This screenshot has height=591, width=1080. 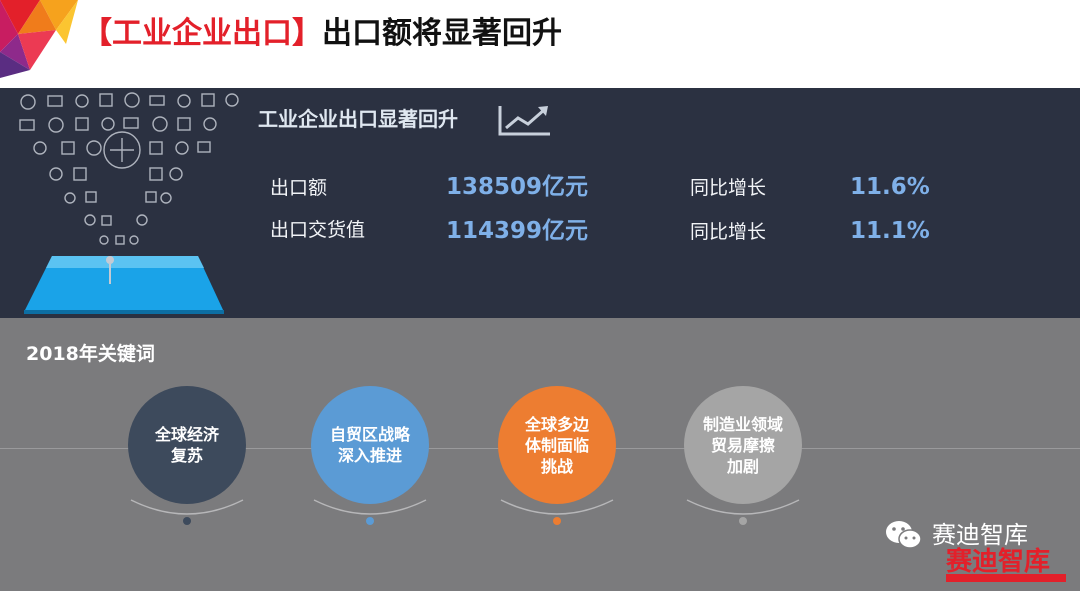 I want to click on slide-title-tag: 【工业企业出口】, so click(x=202, y=33).